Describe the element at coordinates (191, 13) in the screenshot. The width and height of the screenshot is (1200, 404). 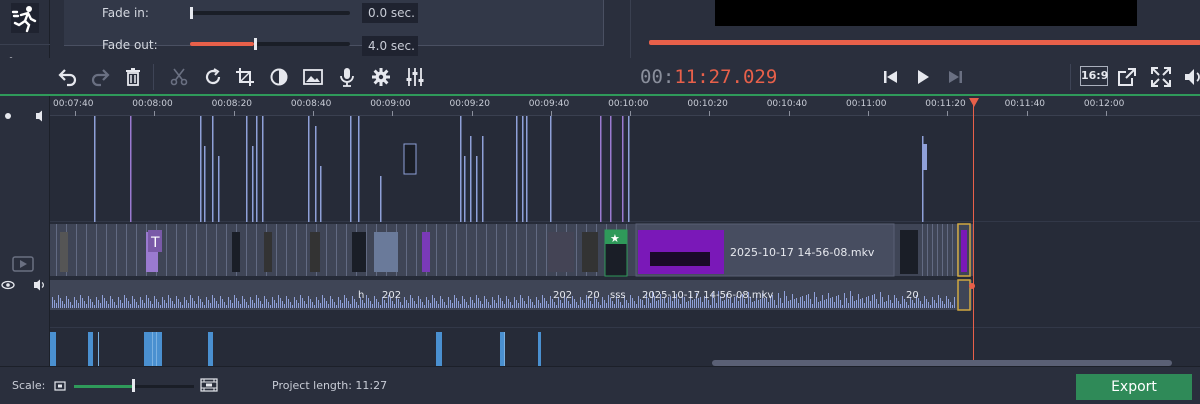
I see `fade-in-handle` at that location.